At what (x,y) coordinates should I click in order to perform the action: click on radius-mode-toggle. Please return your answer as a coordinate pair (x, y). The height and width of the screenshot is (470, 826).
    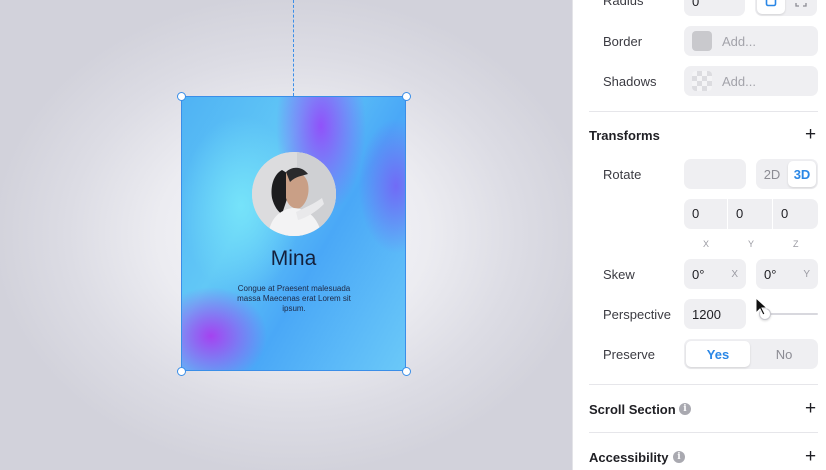
    Looking at the image, I should click on (786, 8).